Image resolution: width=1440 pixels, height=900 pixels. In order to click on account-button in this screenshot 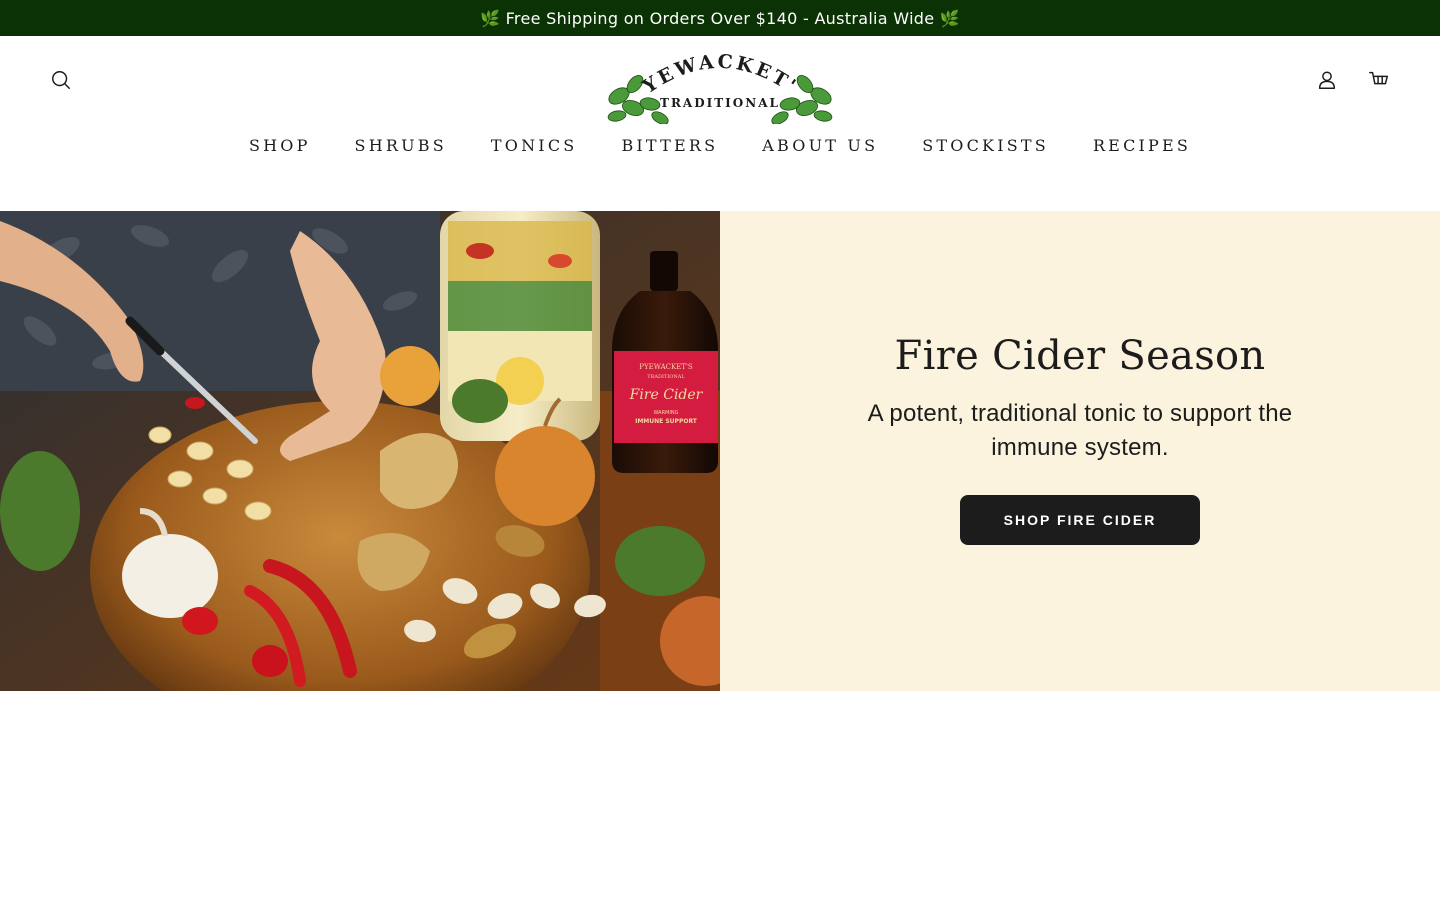, I will do `click(1327, 80)`.